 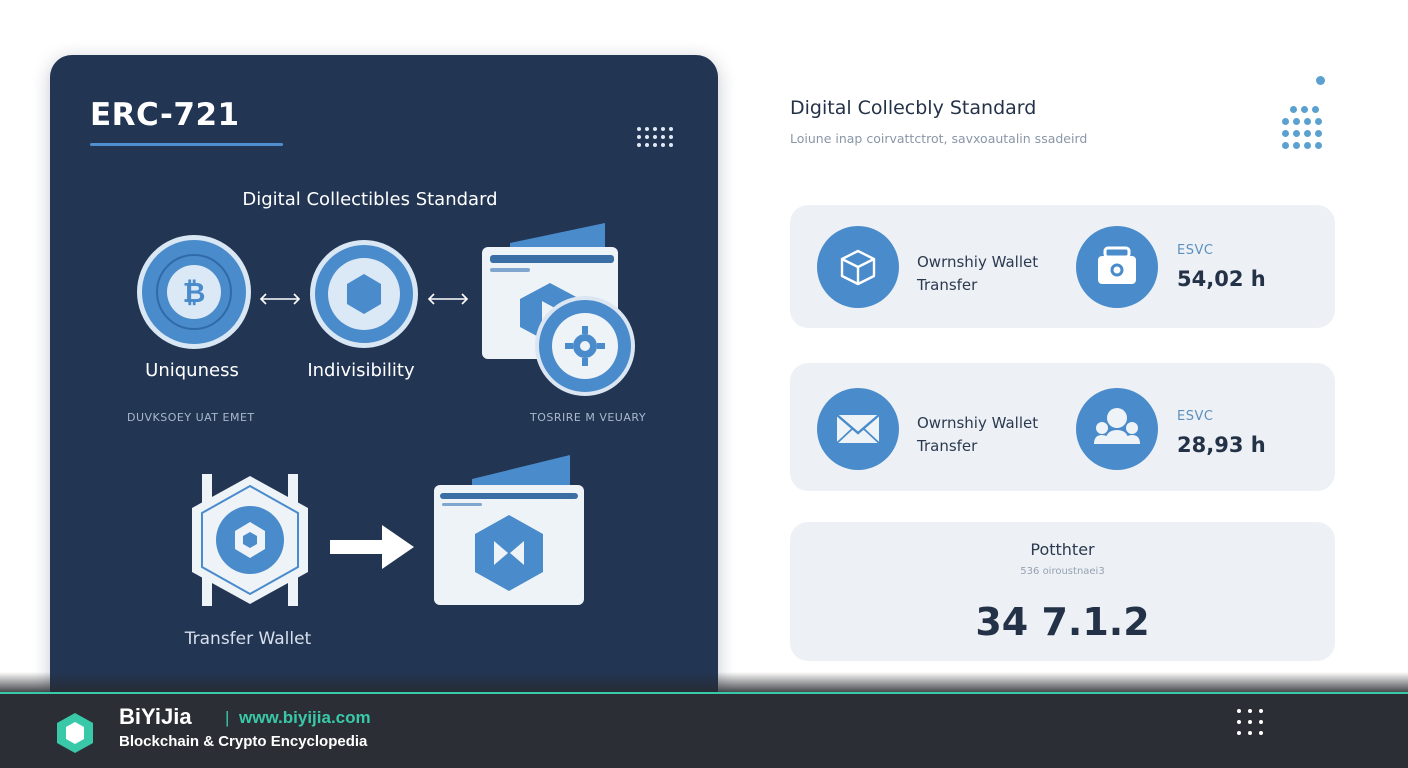 I want to click on title-underline, so click(x=186, y=144).